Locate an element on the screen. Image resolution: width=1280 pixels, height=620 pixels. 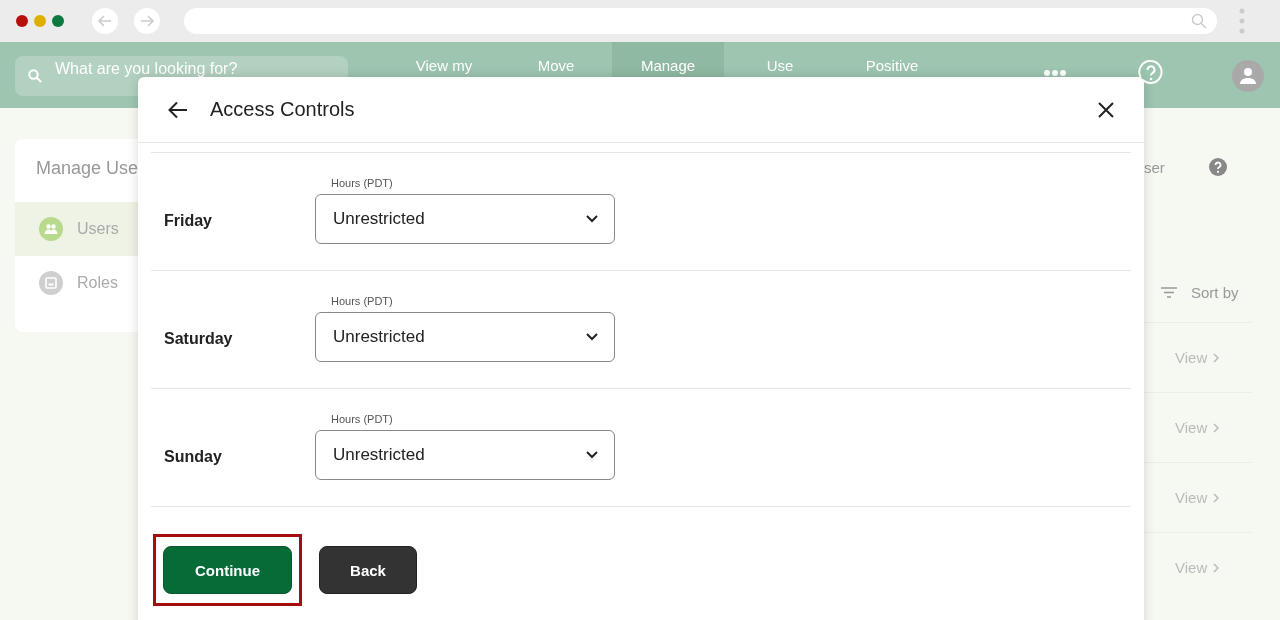
continue-button: Continue is located at coordinates (227, 570).